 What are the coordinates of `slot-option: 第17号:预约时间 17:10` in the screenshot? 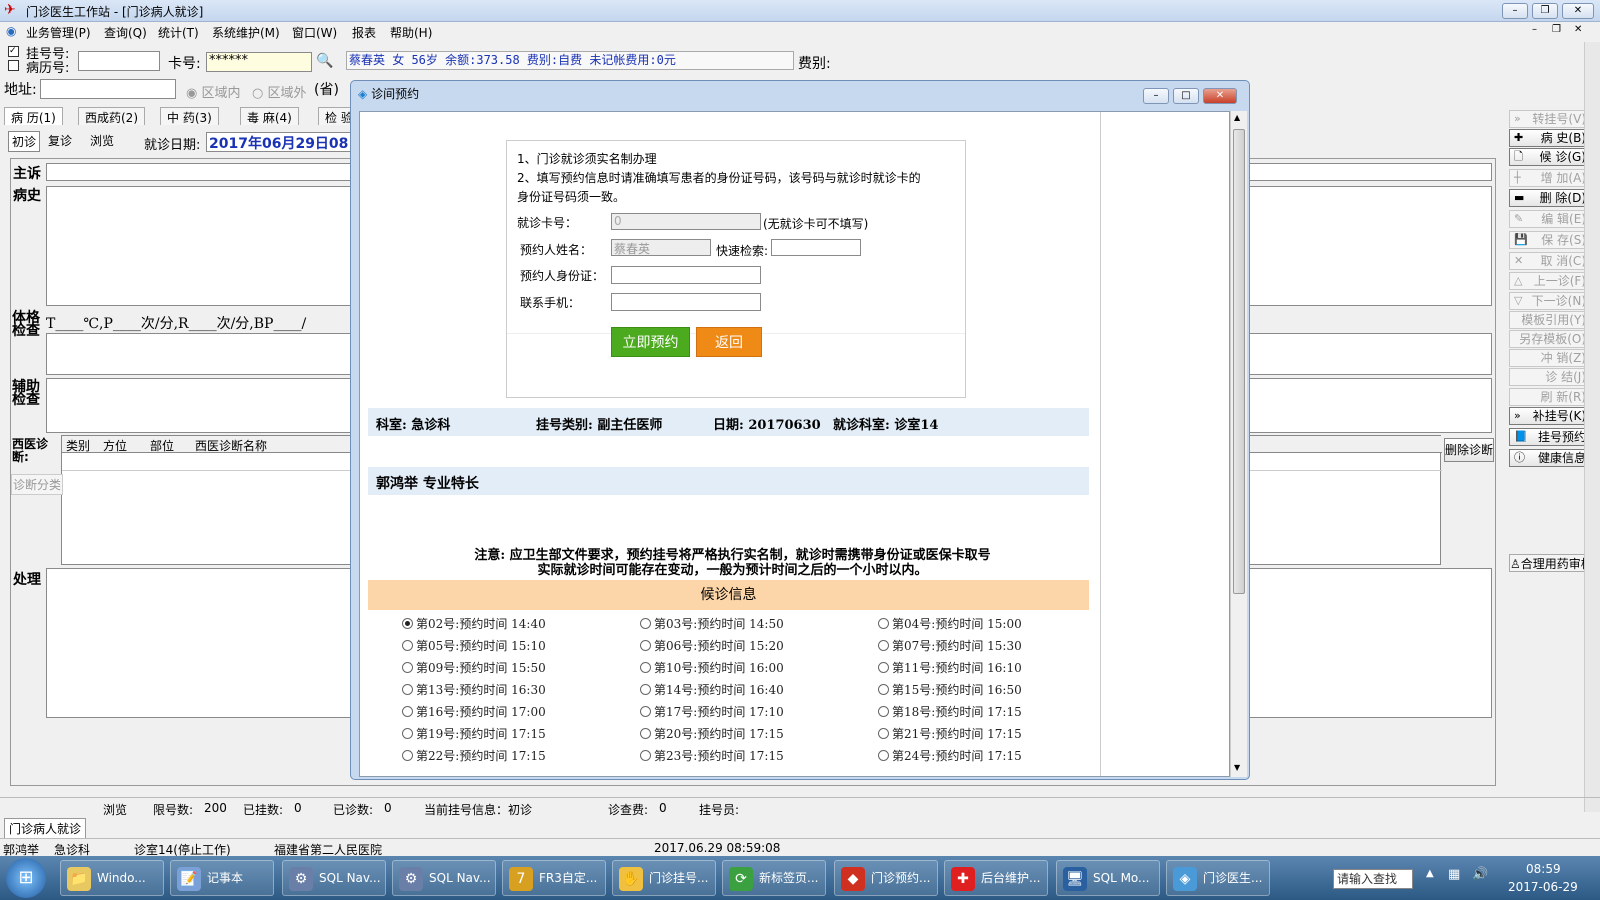 It's located at (712, 711).